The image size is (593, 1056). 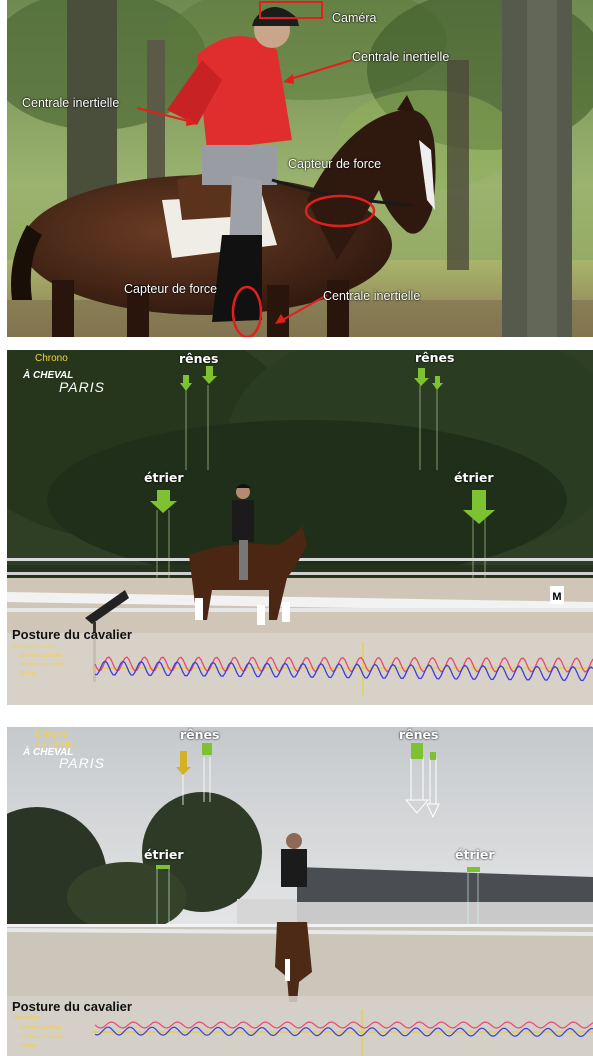 What do you see at coordinates (42, 665) in the screenshot?
I see `legend-item-3: Lombaires cavalier` at bounding box center [42, 665].